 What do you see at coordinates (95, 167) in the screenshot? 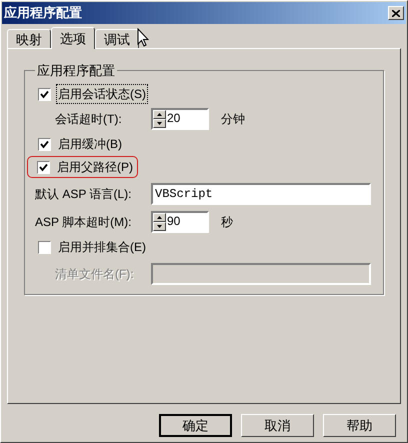
I see `checkbox-label: 启用父路径(P)` at bounding box center [95, 167].